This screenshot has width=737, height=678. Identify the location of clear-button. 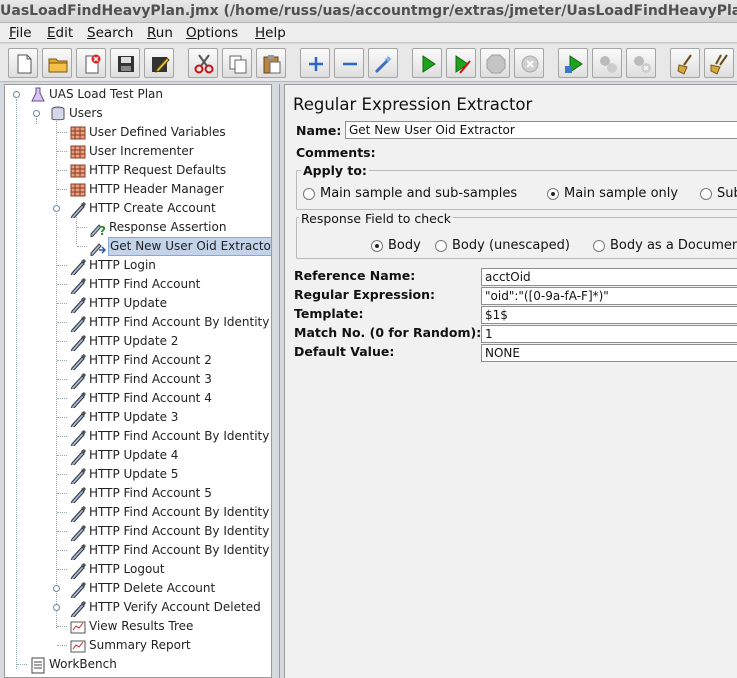
(685, 63).